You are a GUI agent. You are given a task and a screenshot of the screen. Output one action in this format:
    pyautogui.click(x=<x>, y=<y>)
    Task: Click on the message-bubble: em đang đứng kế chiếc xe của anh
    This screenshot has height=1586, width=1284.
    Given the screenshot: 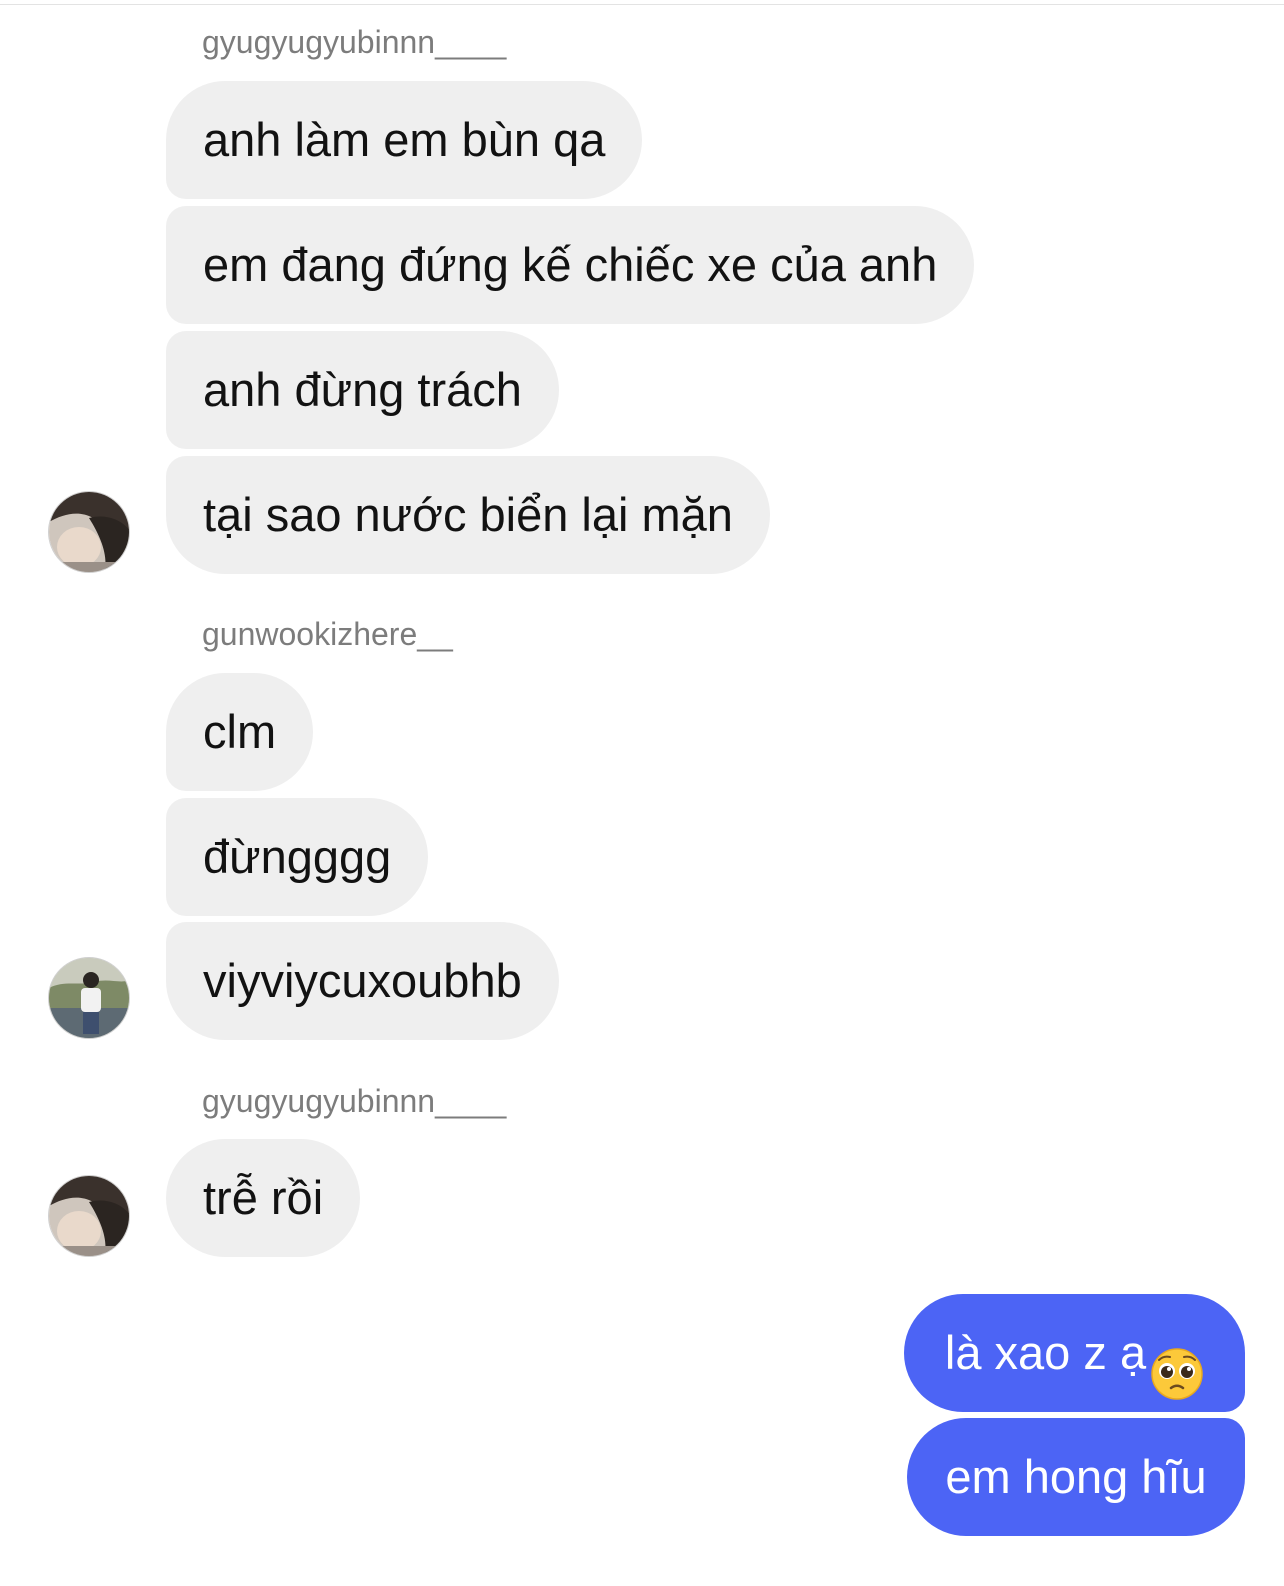 What is the action you would take?
    pyautogui.click(x=570, y=265)
    